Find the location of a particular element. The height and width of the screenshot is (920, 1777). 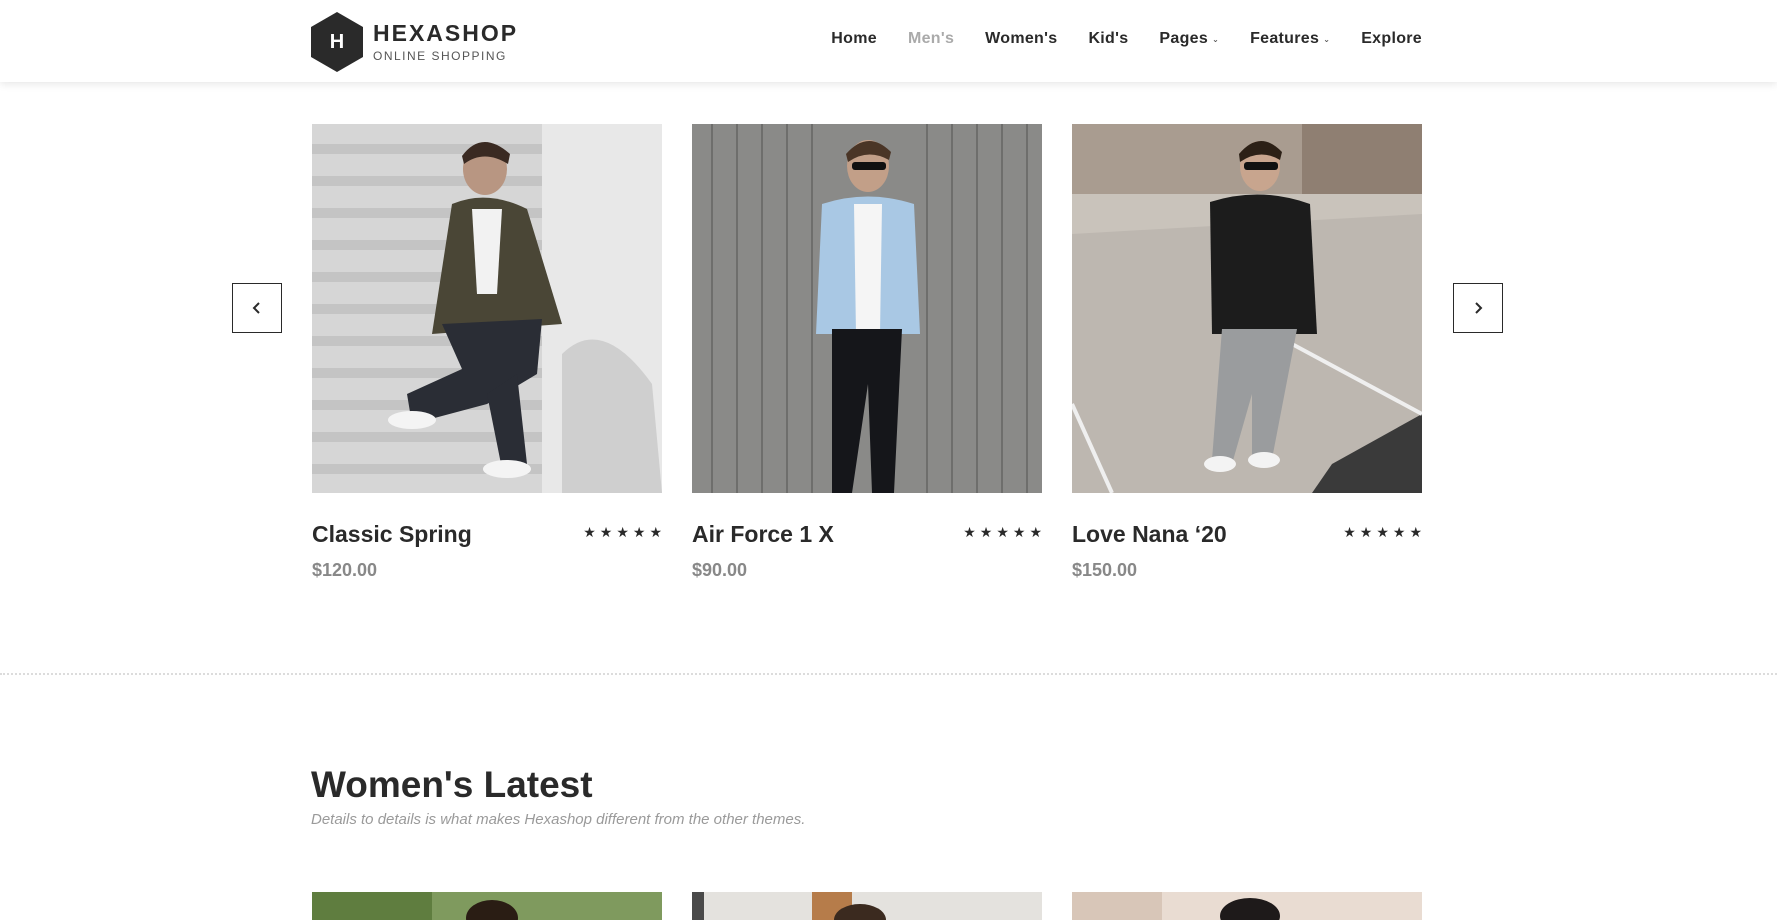

nav-label: Women's is located at coordinates (1021, 38).